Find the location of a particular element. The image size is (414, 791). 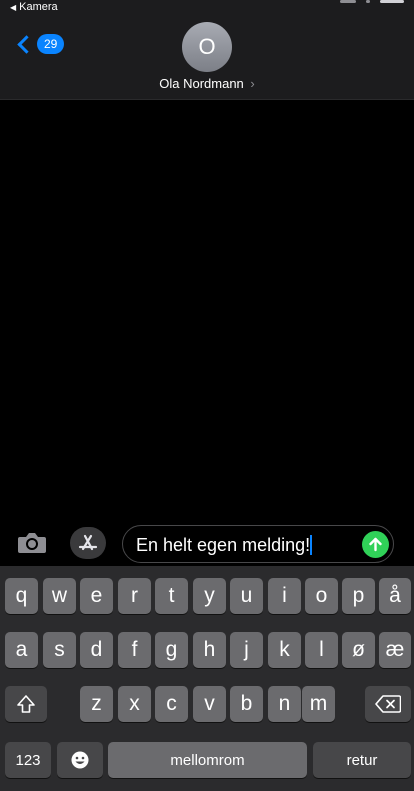

emoji-icon is located at coordinates (80, 760).